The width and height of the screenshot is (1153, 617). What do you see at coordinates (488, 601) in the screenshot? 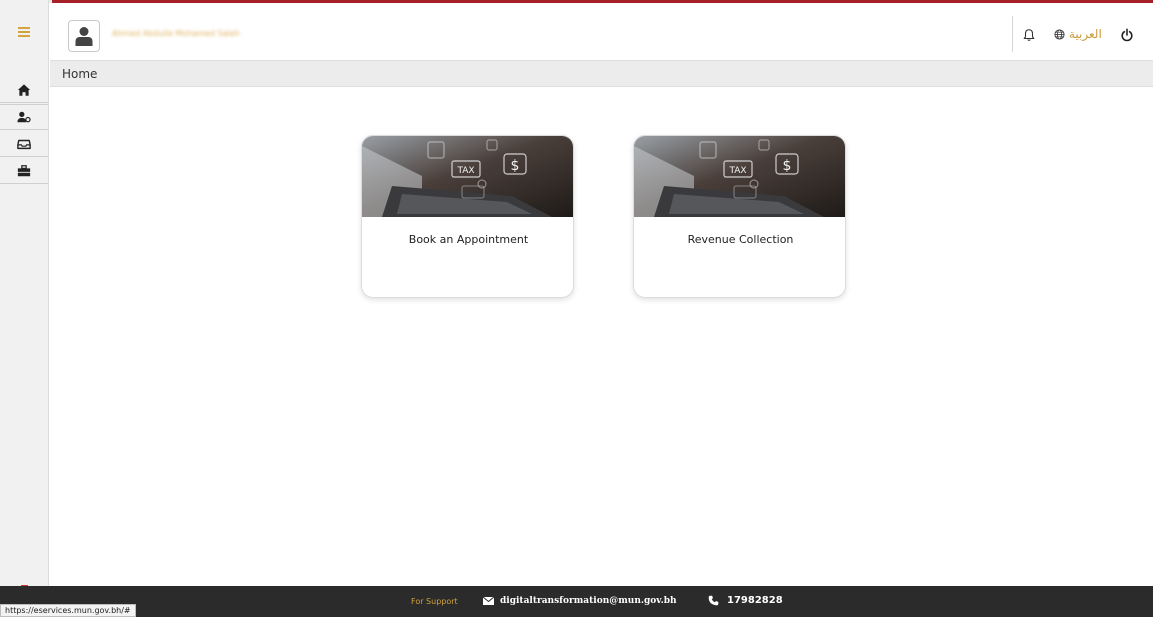
I see `mail-icon` at bounding box center [488, 601].